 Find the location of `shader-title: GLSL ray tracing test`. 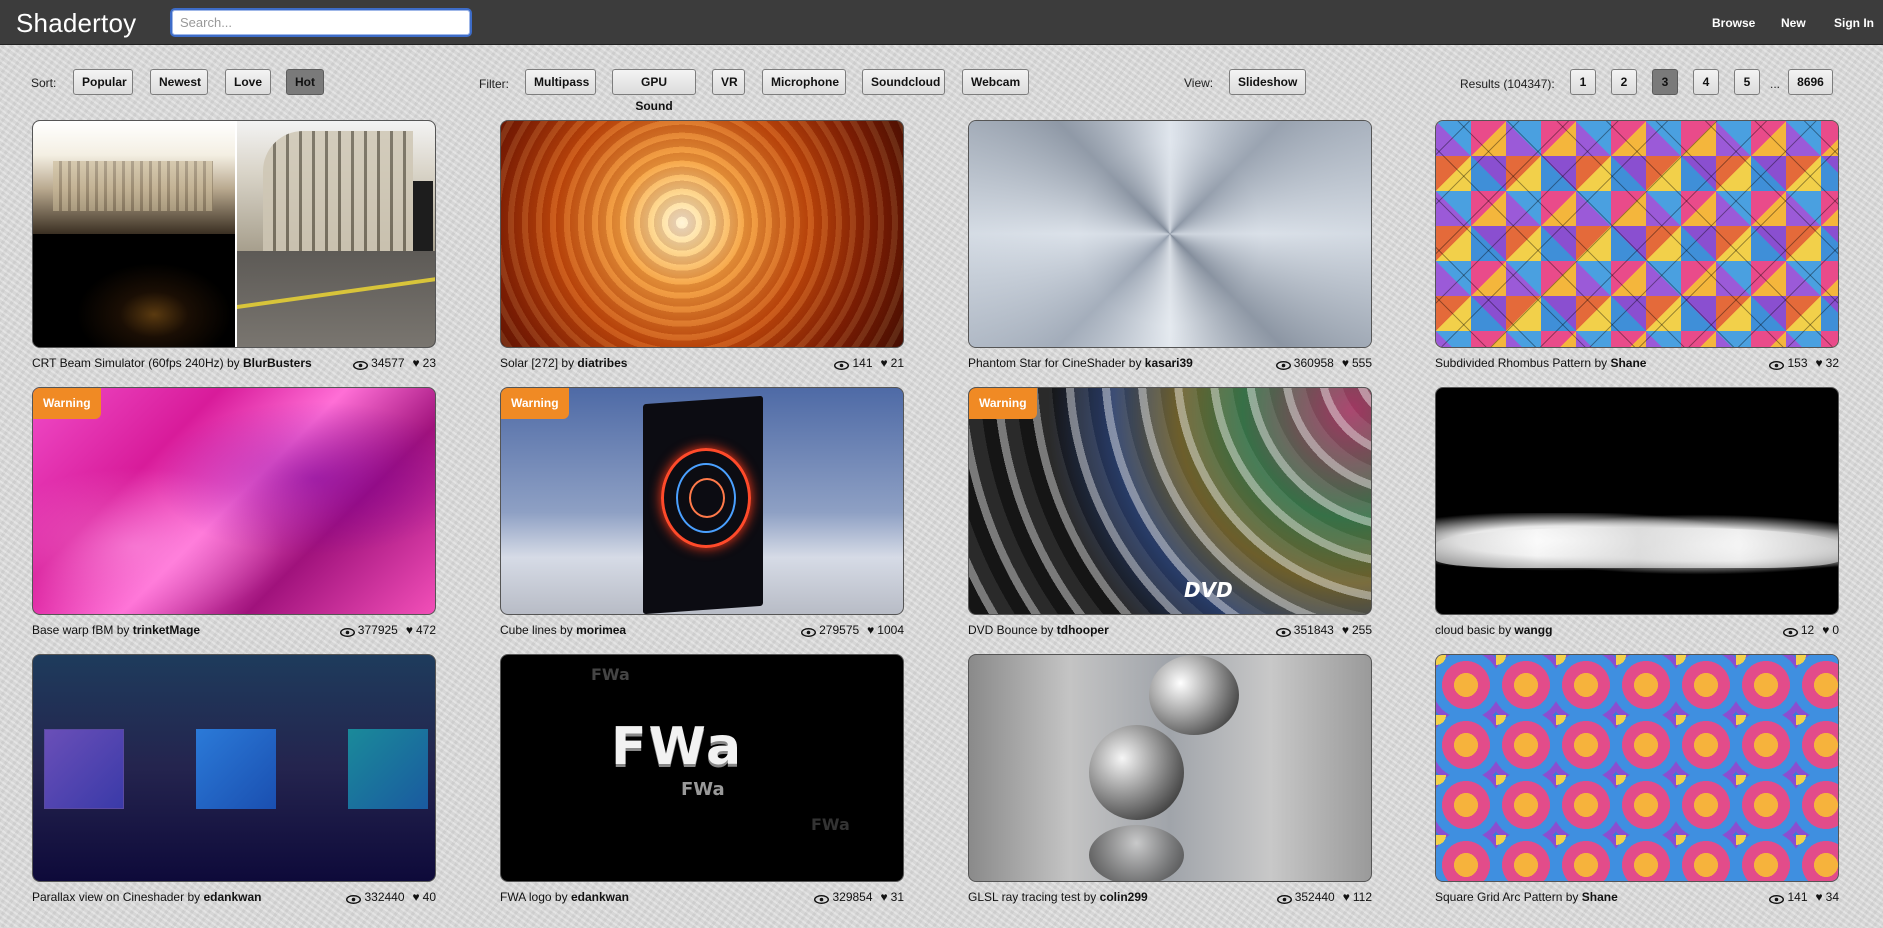

shader-title: GLSL ray tracing test is located at coordinates (1024, 897).